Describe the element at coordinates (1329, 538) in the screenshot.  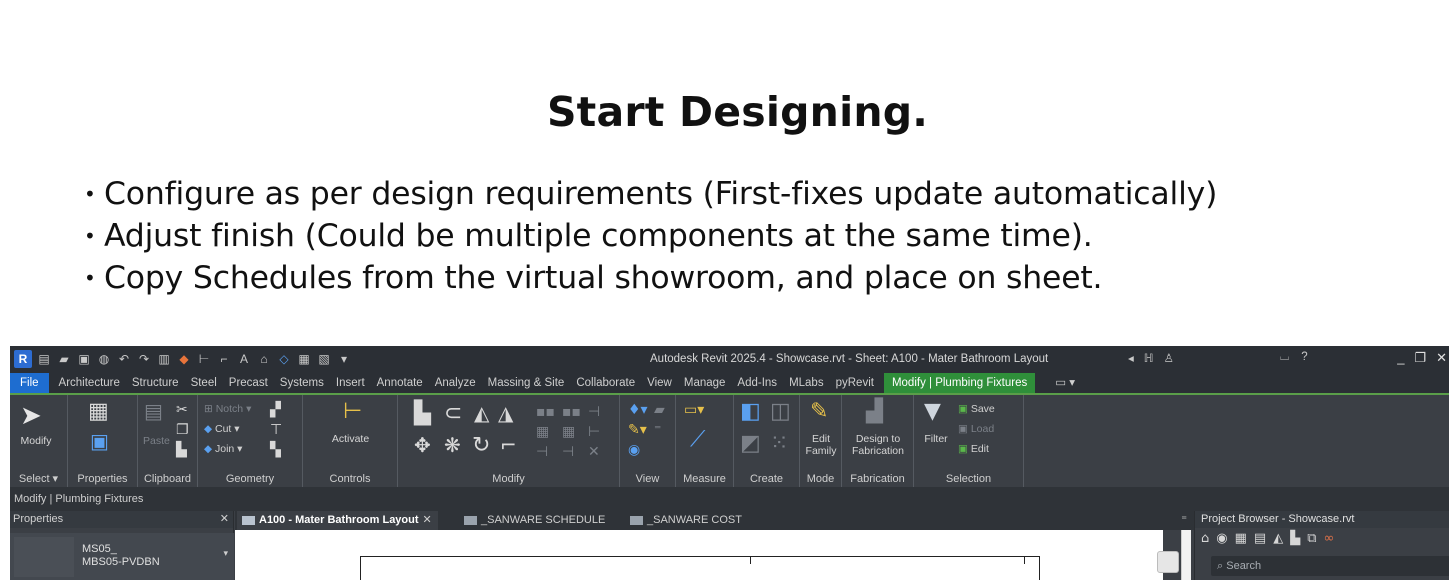
I see `revit-links-icon: ∞` at that location.